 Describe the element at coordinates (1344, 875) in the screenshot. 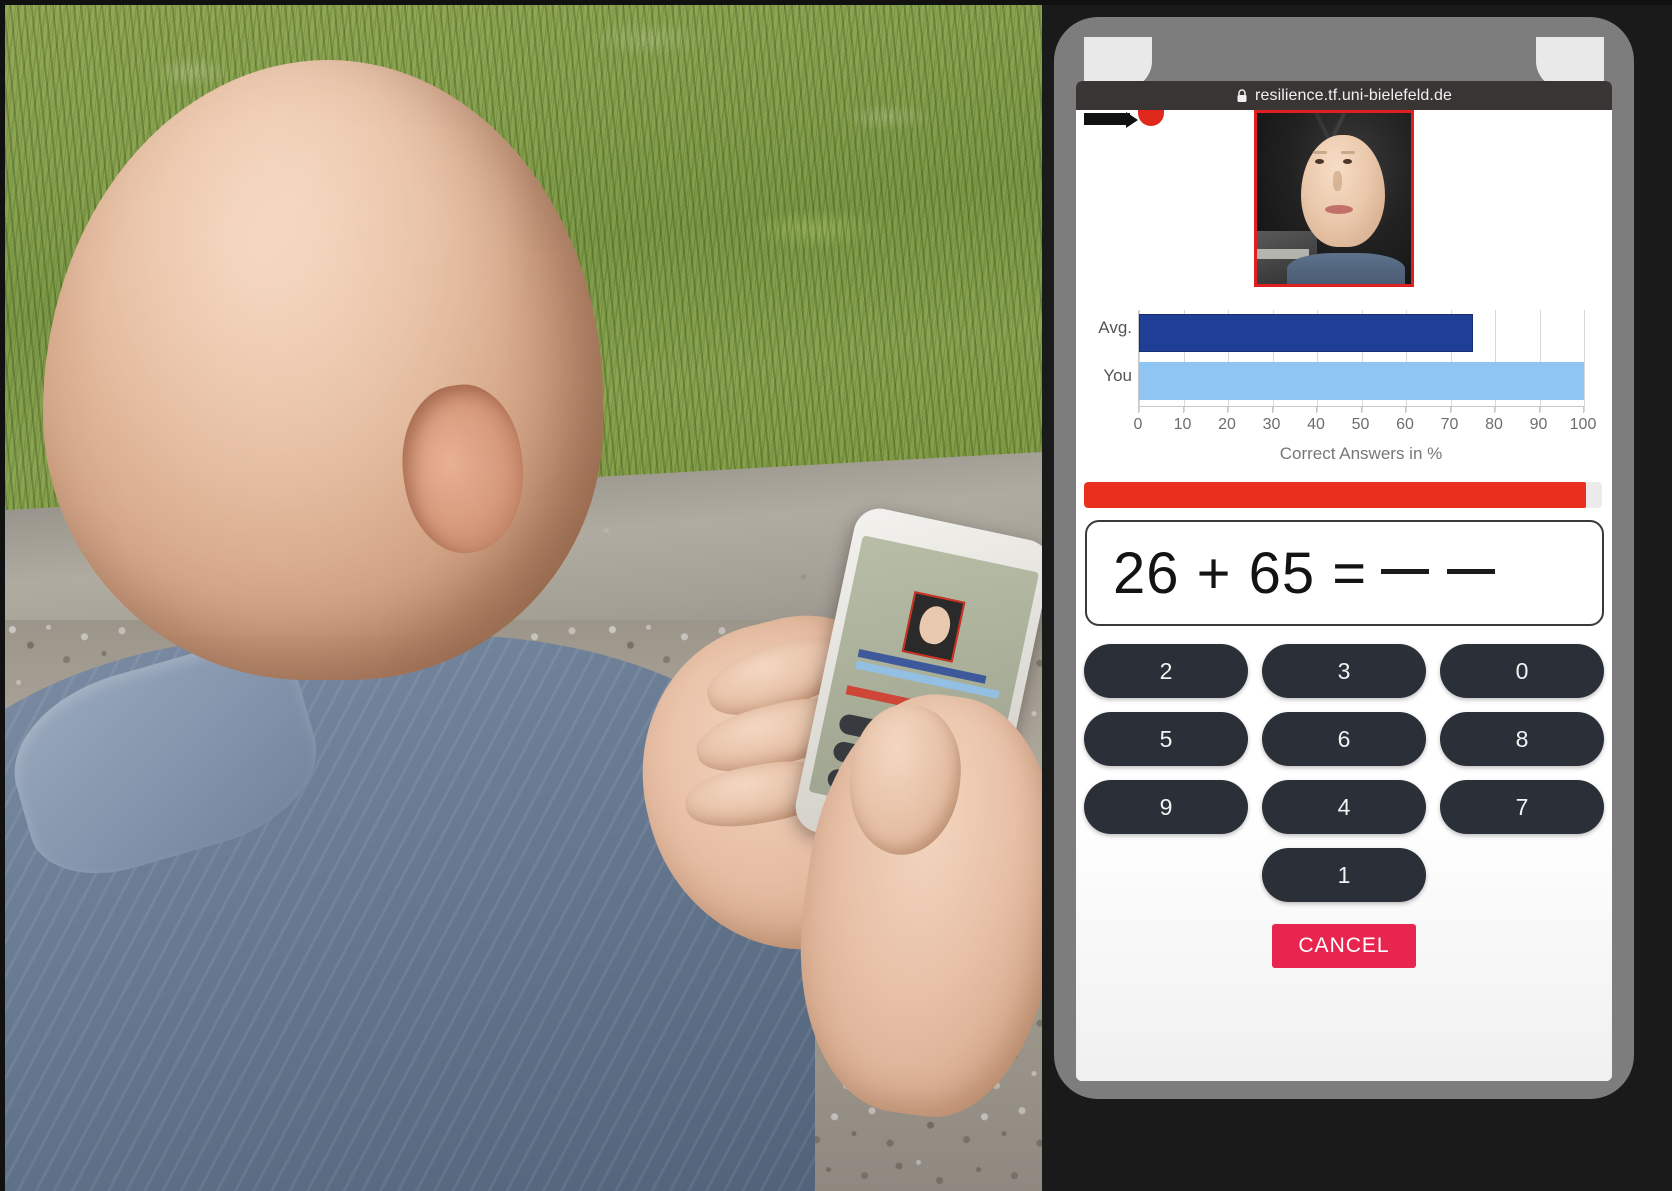

I see `keypad-key-1: 1` at that location.